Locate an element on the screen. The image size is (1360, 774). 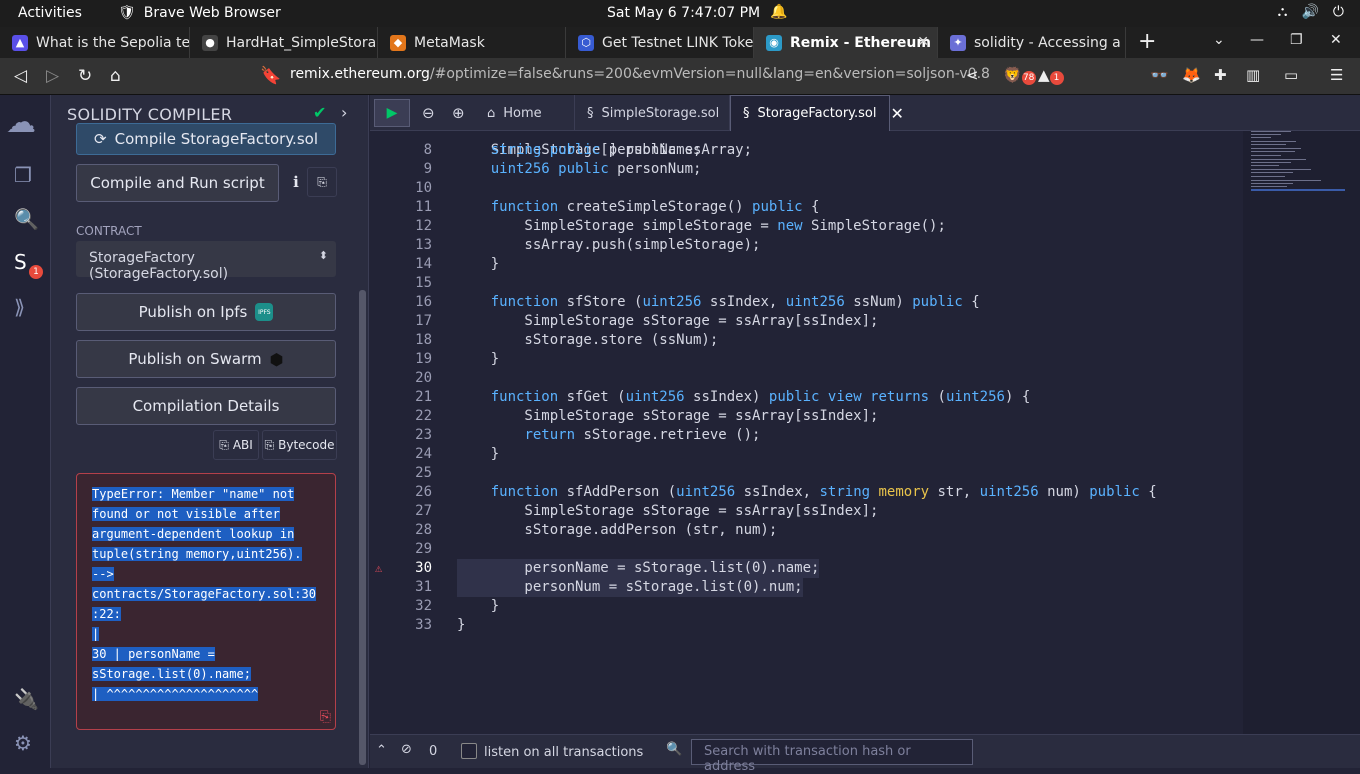
tab-home: ⌂ Home is located at coordinates (525, 113).